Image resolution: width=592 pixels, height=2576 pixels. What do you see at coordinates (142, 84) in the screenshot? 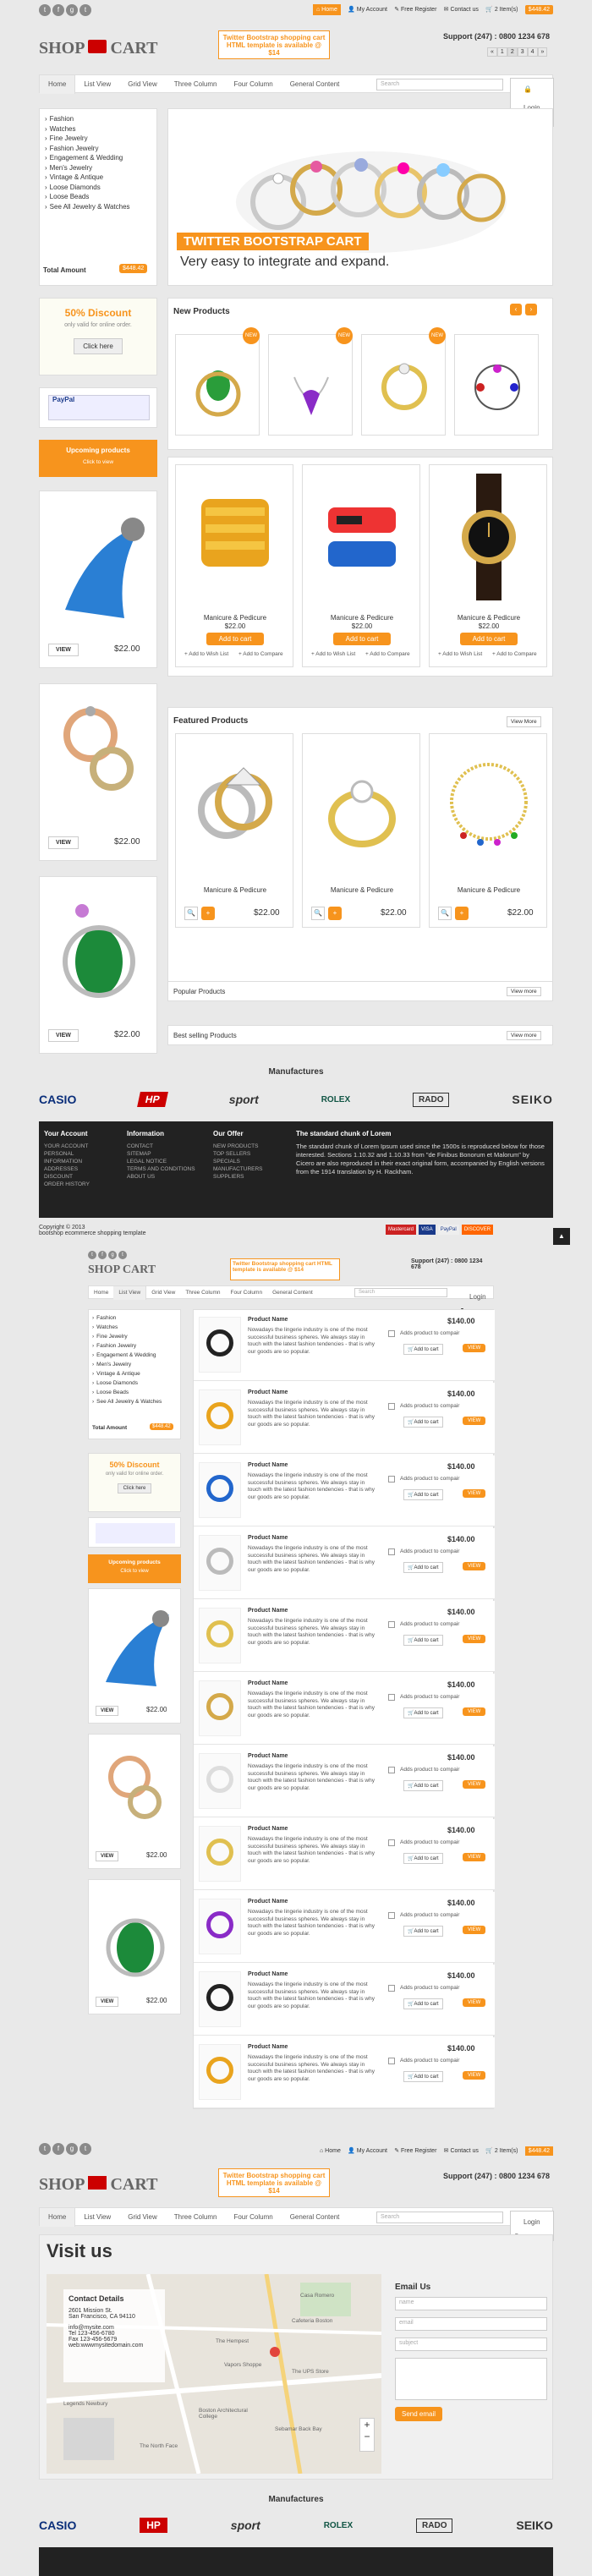
I see `nav-grid-view: Grid View` at bounding box center [142, 84].